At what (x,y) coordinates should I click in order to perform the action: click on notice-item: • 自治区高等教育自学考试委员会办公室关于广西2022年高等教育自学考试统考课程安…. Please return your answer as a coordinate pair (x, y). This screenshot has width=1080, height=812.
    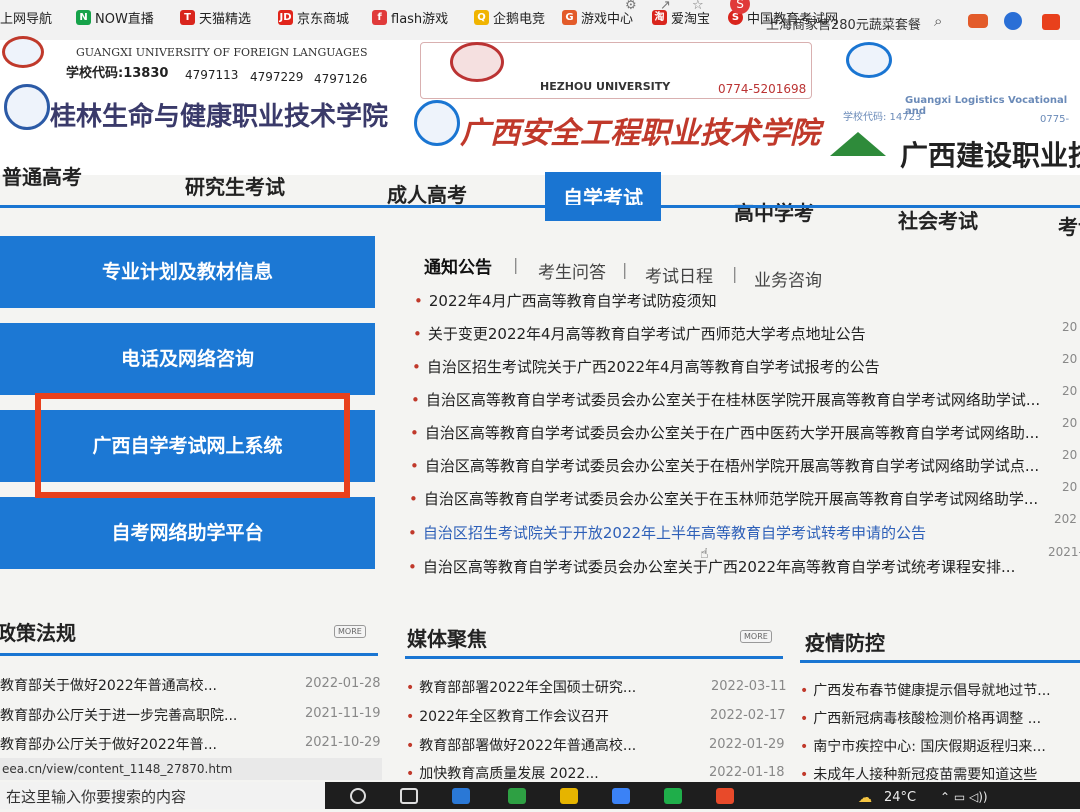
    Looking at the image, I should click on (711, 566).